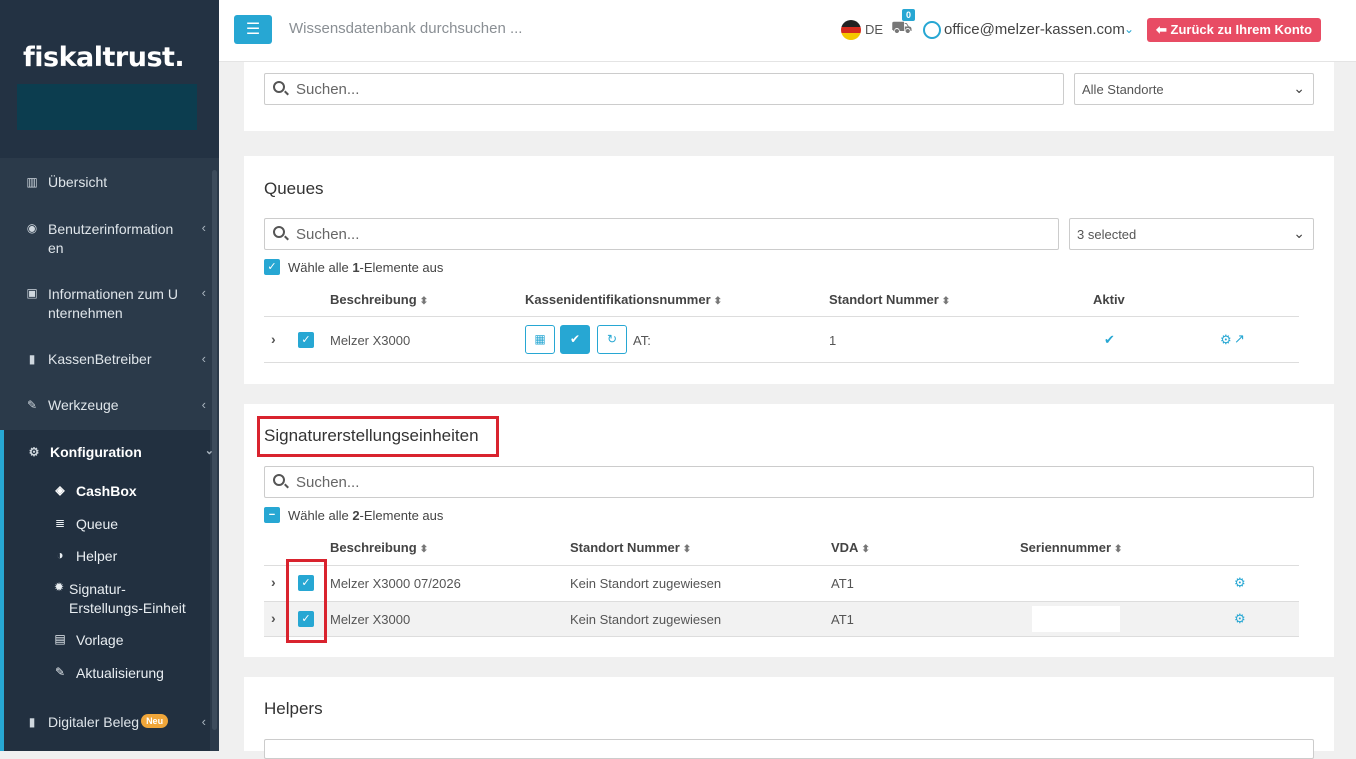  What do you see at coordinates (84, 556) in the screenshot?
I see `sidebar-subitem-helper: ◑ Helper` at bounding box center [84, 556].